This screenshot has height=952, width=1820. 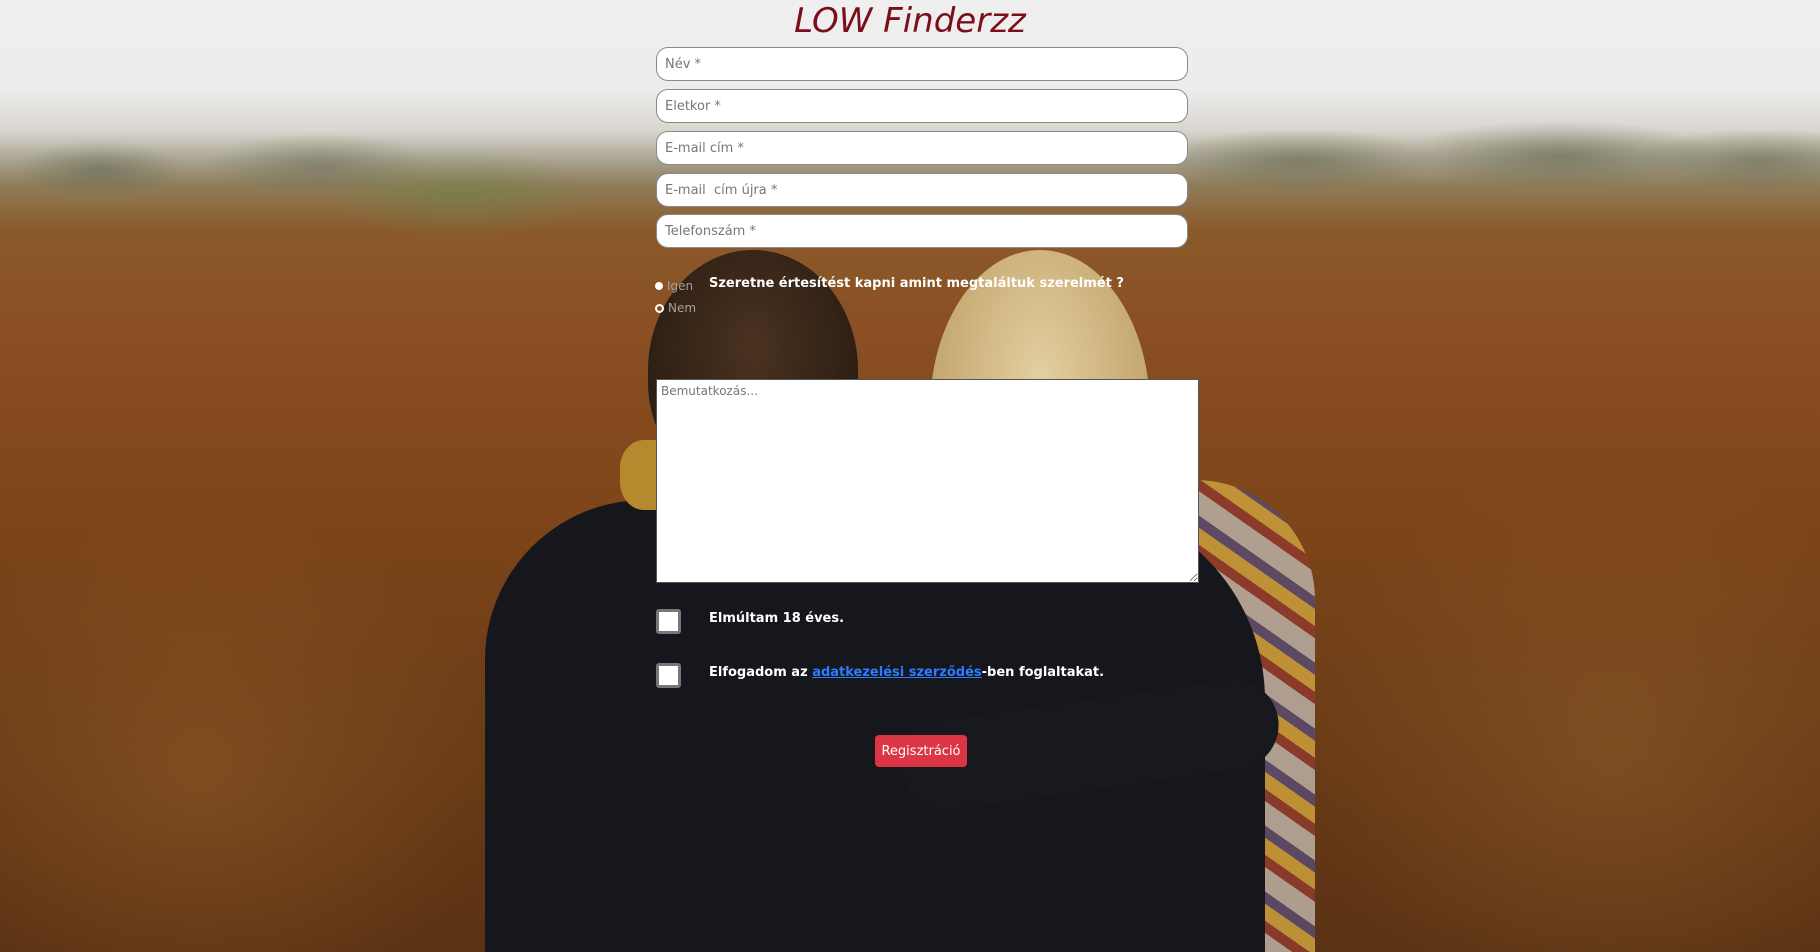 What do you see at coordinates (922, 190) in the screenshot?
I see `email-confirm-input` at bounding box center [922, 190].